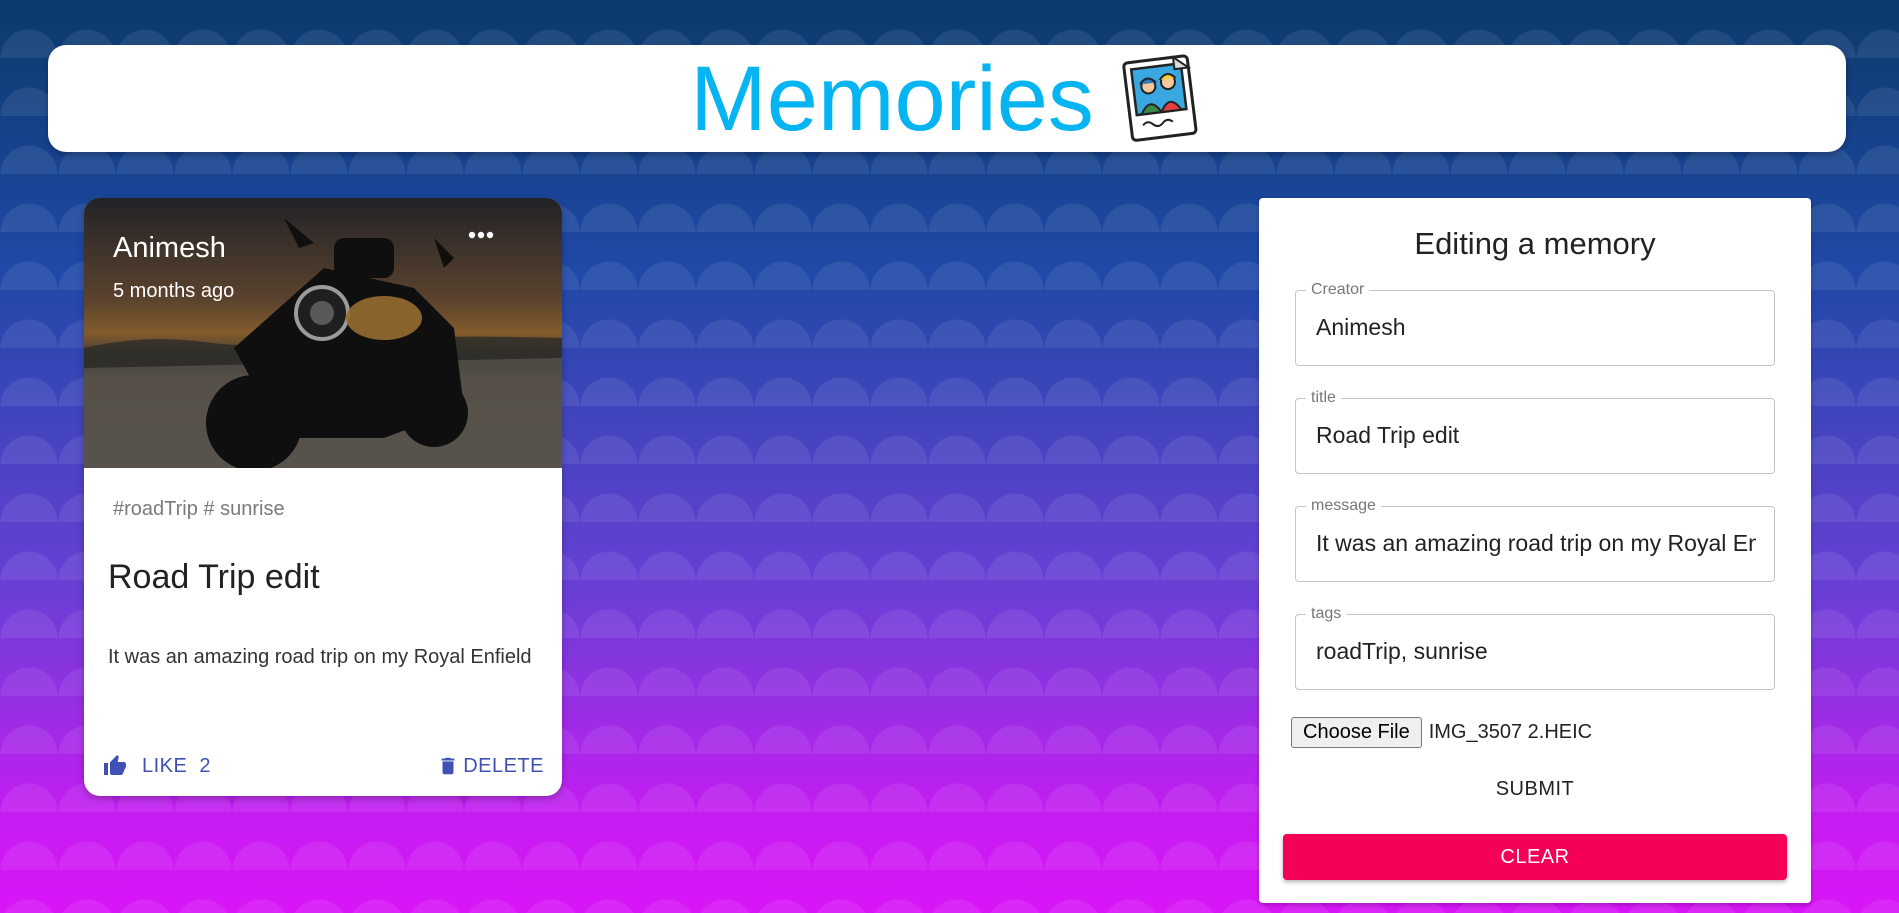  I want to click on post-creator: Animesh, so click(169, 248).